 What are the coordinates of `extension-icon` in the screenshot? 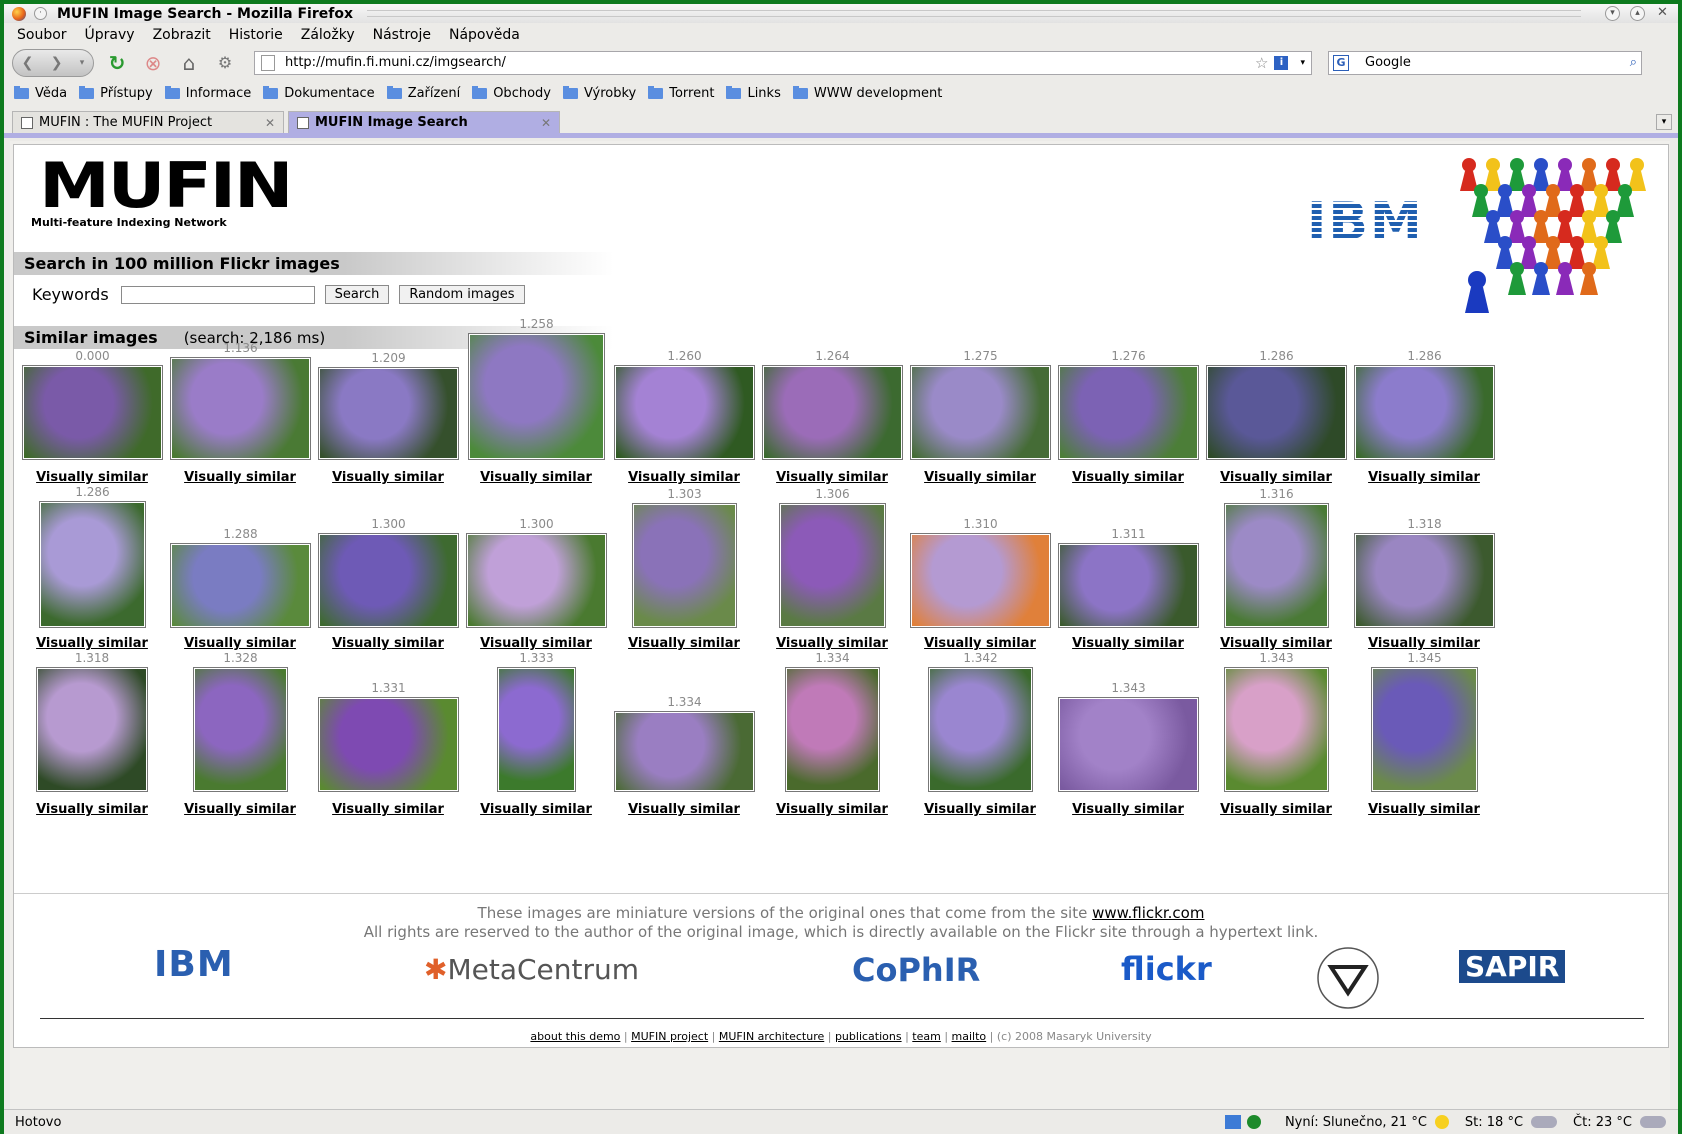 It's located at (1232, 1122).